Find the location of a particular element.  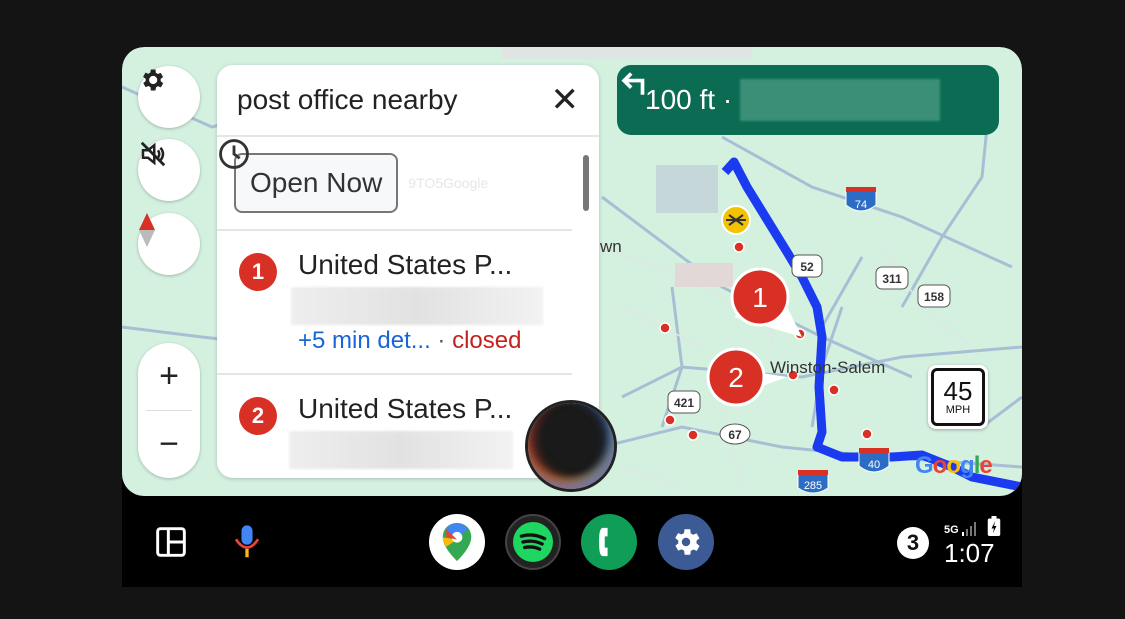

google-assistant-orb is located at coordinates (571, 446).